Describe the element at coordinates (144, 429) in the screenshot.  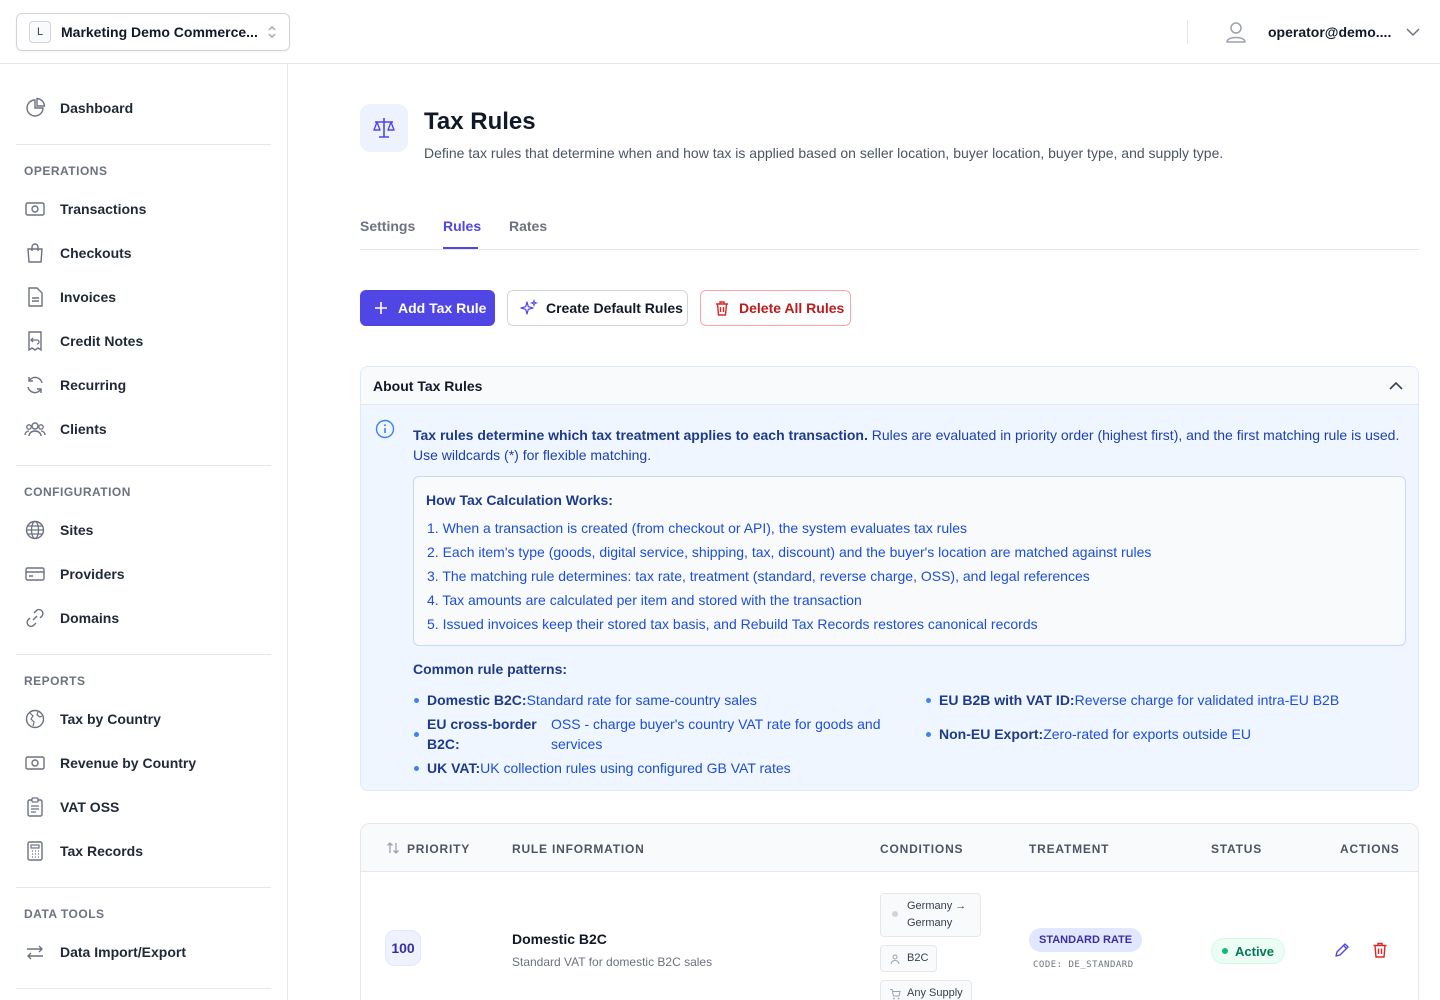
I see `sidebar-item-clients: Clients` at that location.